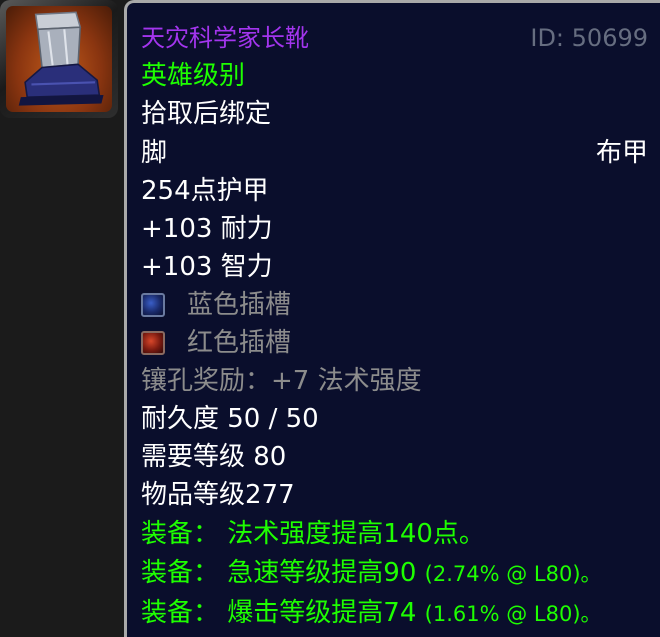  I want to click on bind-type: 拾取后绑定, so click(206, 114).